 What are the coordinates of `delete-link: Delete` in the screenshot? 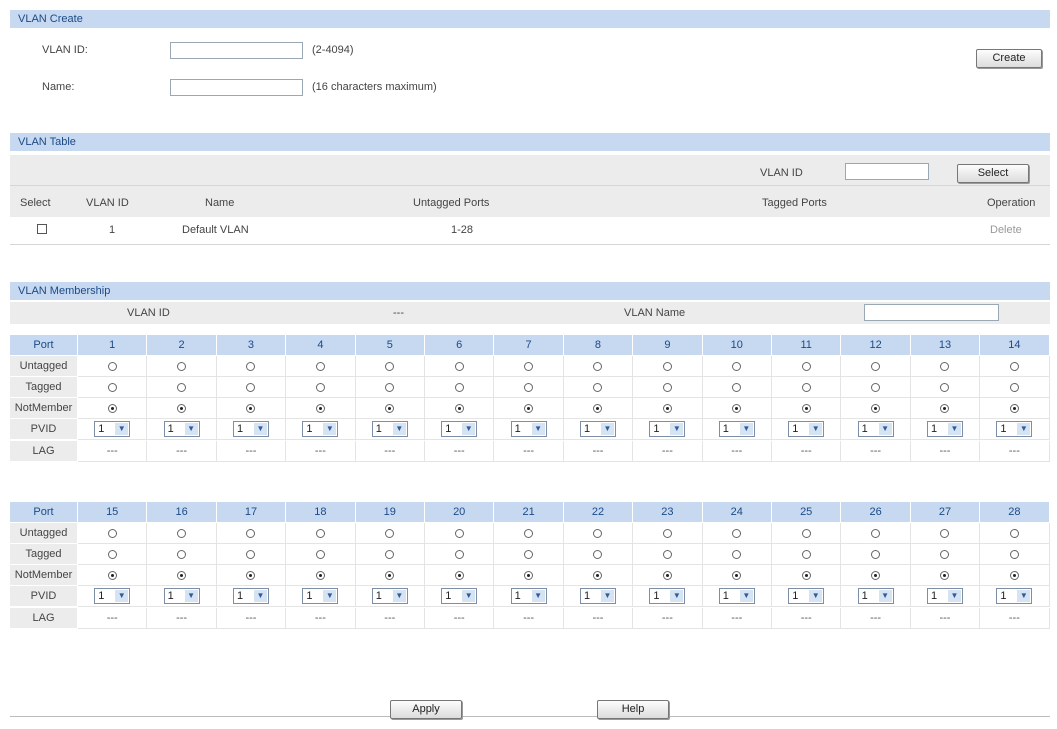 It's located at (1006, 230).